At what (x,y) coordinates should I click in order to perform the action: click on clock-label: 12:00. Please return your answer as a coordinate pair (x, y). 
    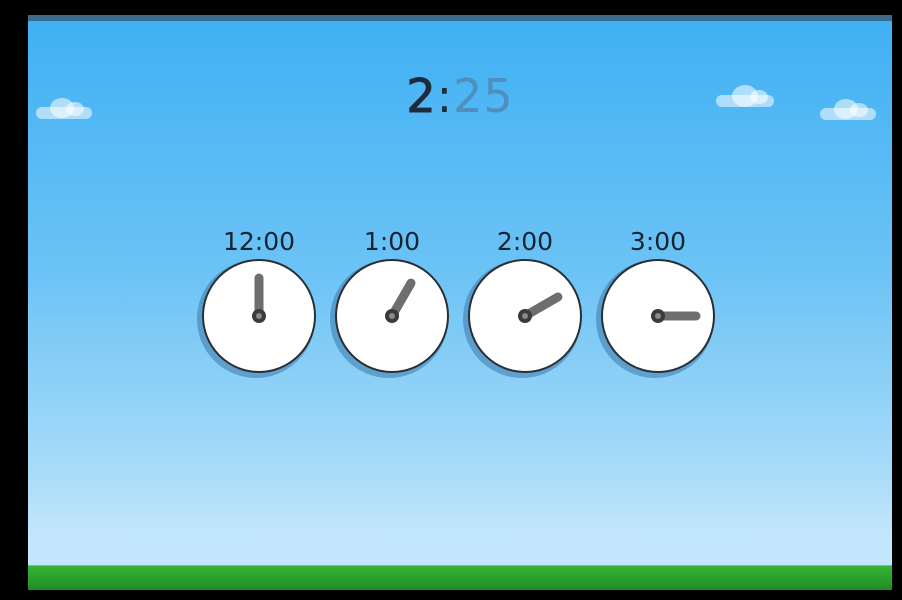
    Looking at the image, I should click on (259, 241).